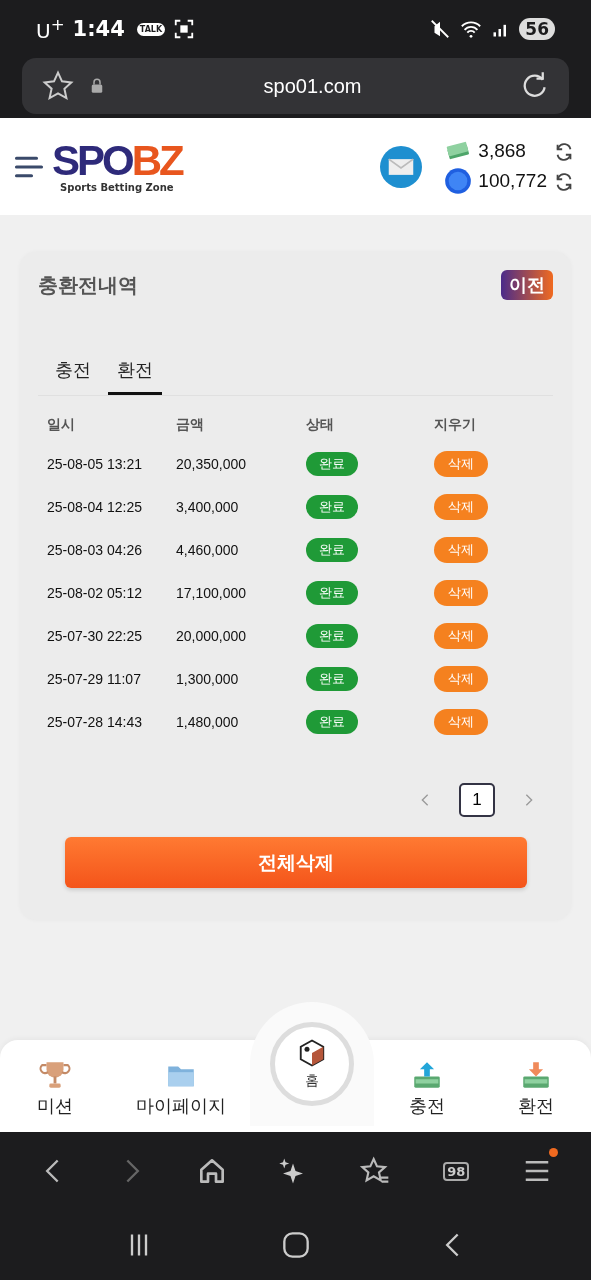 The width and height of the screenshot is (591, 1280). I want to click on chat-notification-icon: TALK, so click(151, 29).